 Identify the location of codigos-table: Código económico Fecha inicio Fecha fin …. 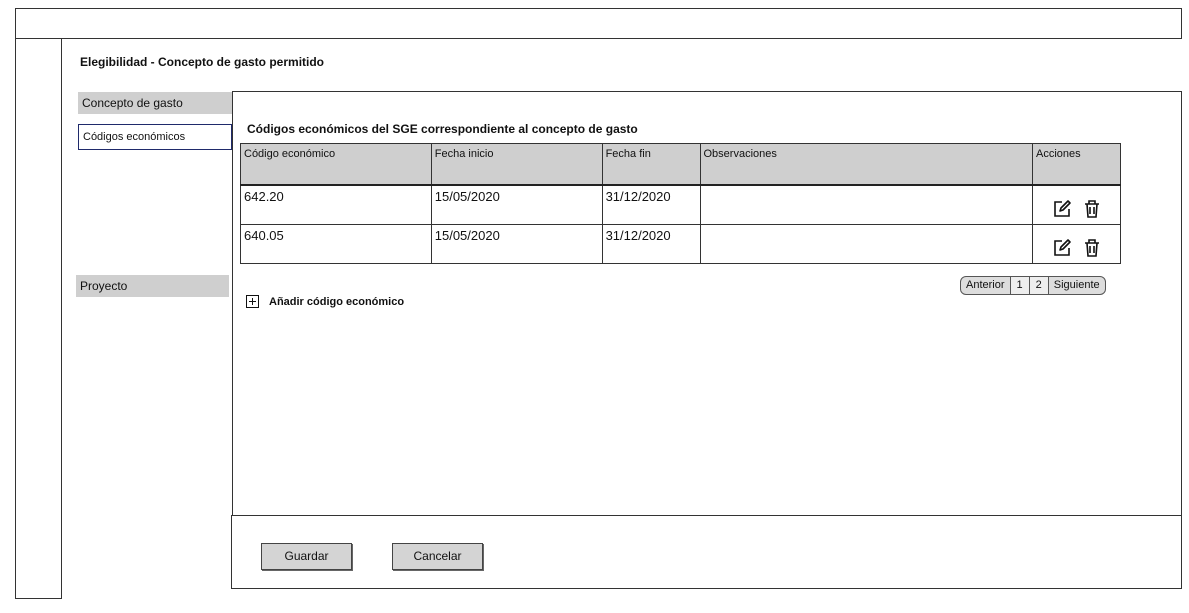
(680, 203).